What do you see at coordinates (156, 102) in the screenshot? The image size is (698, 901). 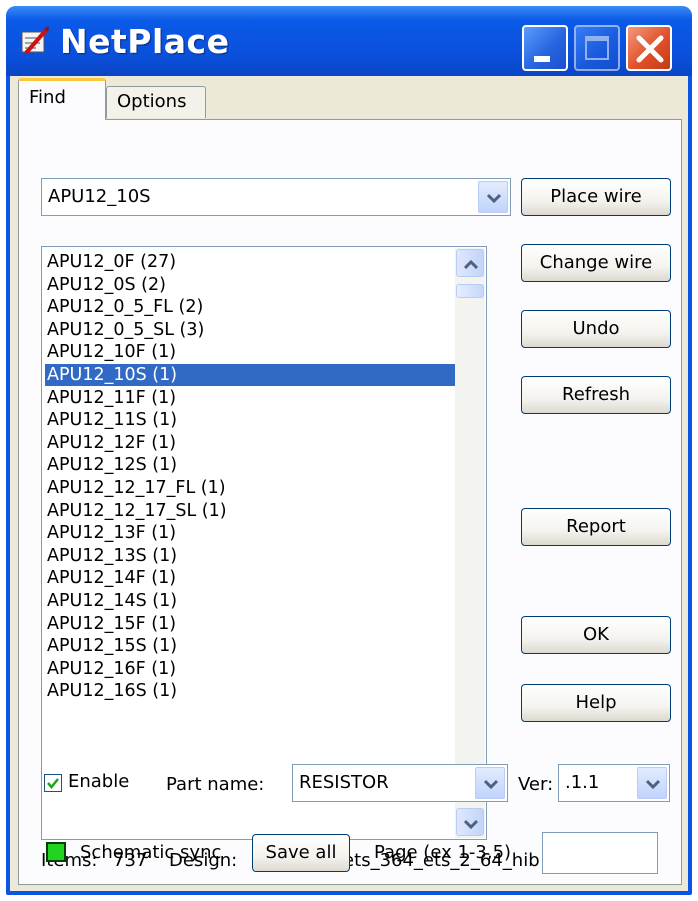 I see `tab-options: Options` at bounding box center [156, 102].